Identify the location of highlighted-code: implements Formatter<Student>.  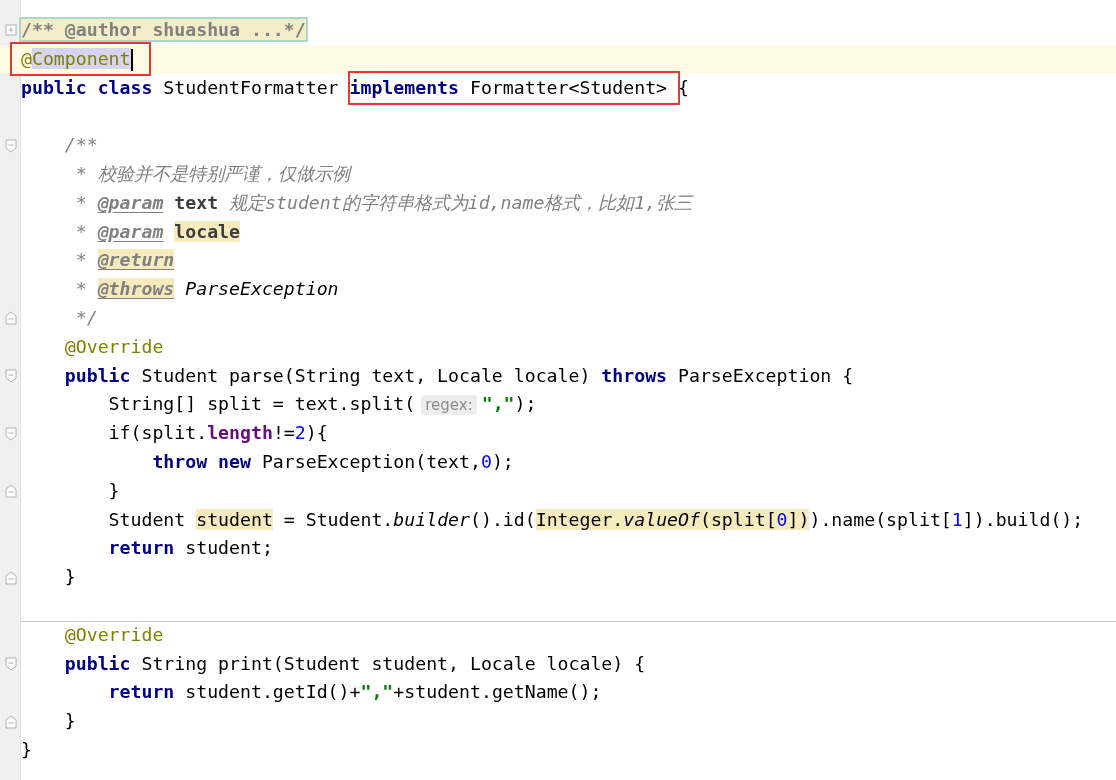
(513, 88).